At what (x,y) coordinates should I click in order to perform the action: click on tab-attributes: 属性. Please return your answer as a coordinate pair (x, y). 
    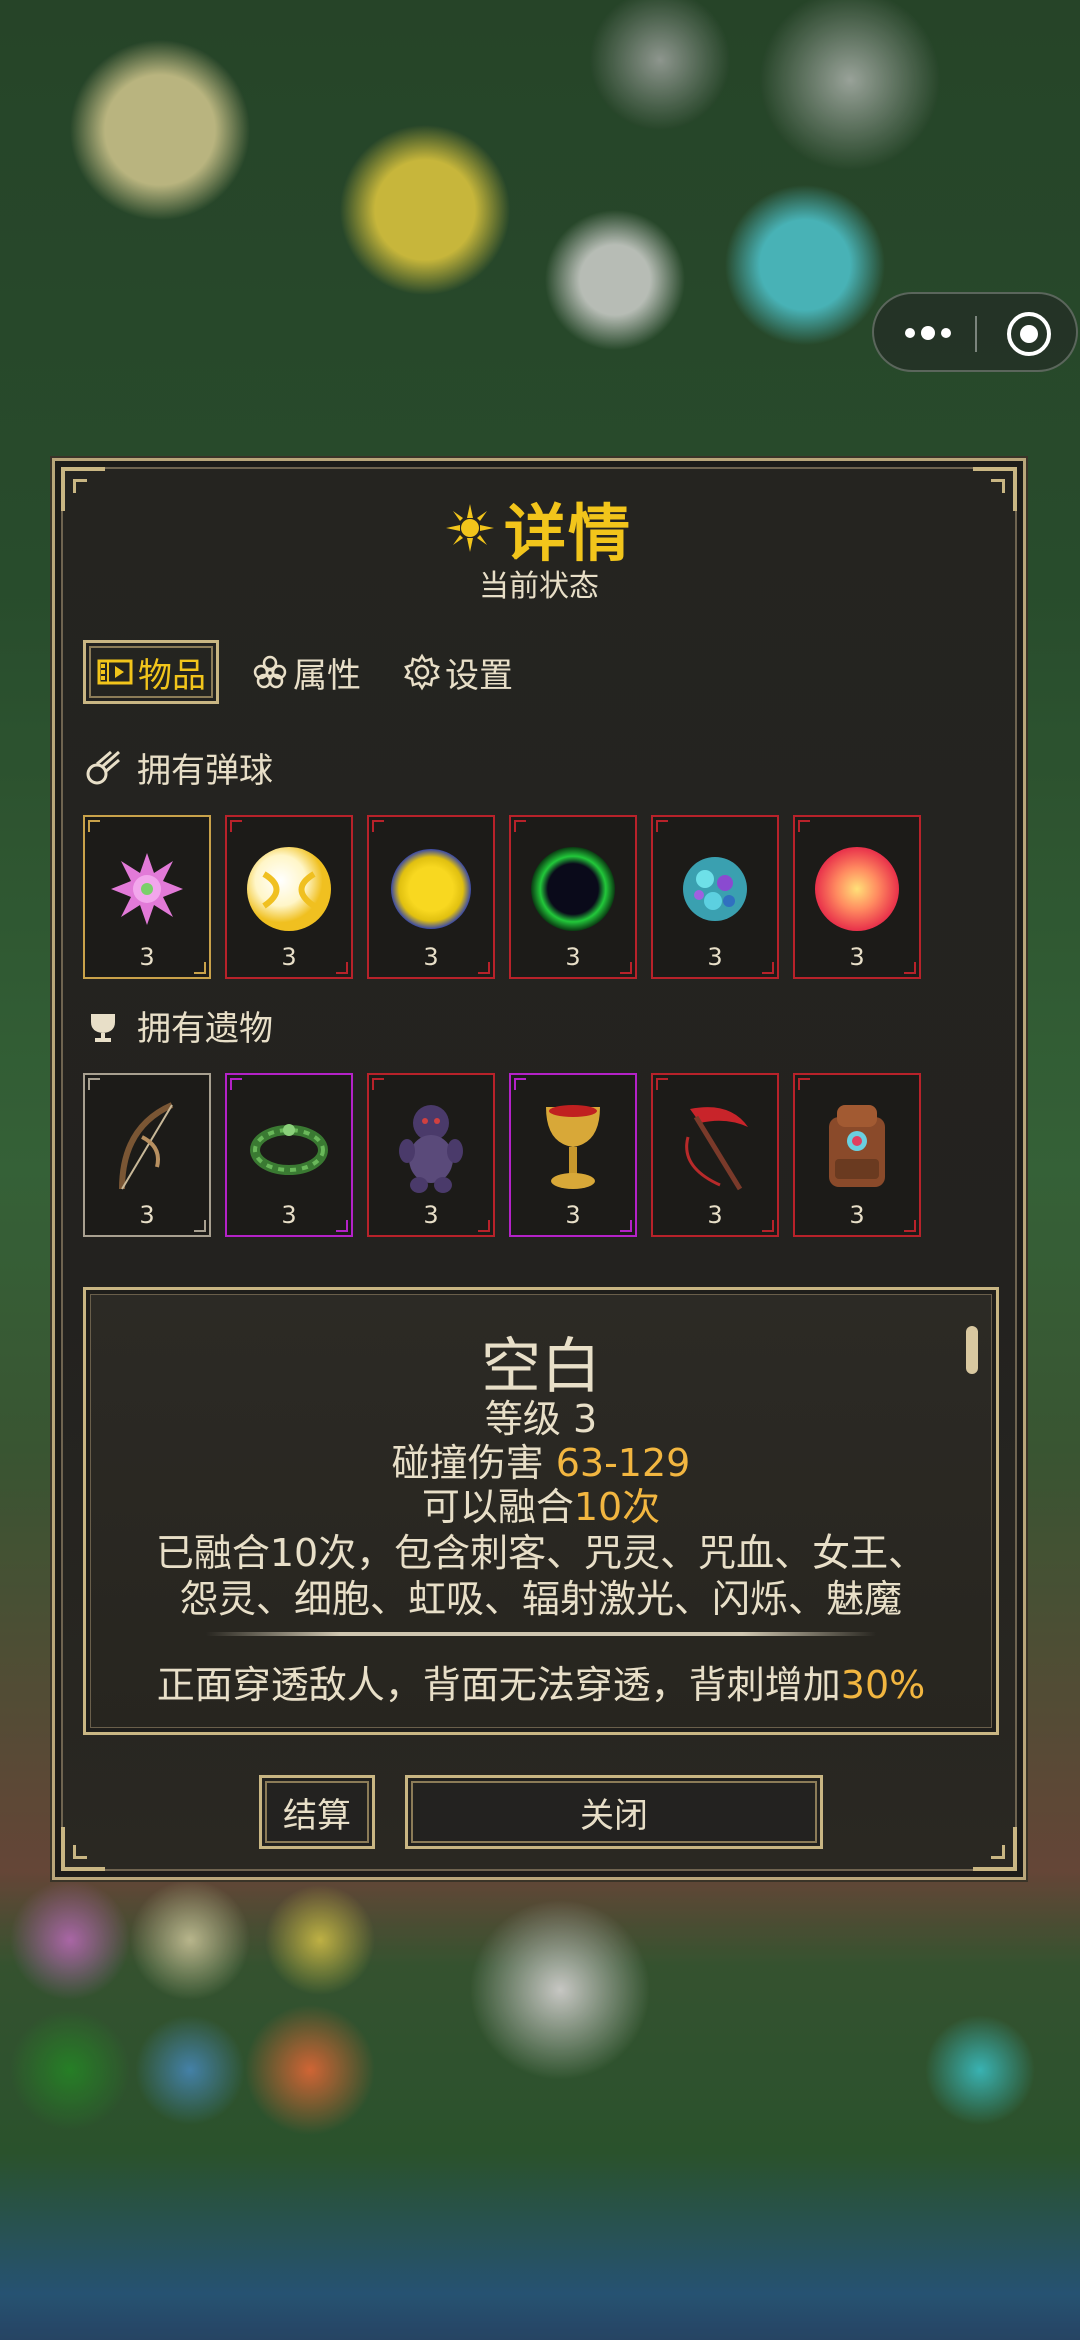
    Looking at the image, I should click on (306, 672).